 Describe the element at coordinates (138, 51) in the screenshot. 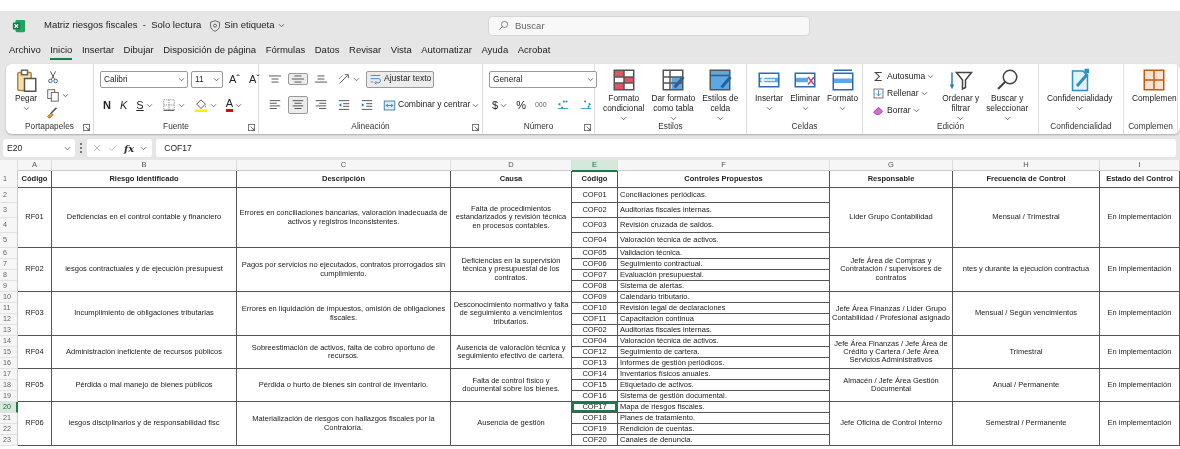

I see `menu-tab: Dibujar` at that location.